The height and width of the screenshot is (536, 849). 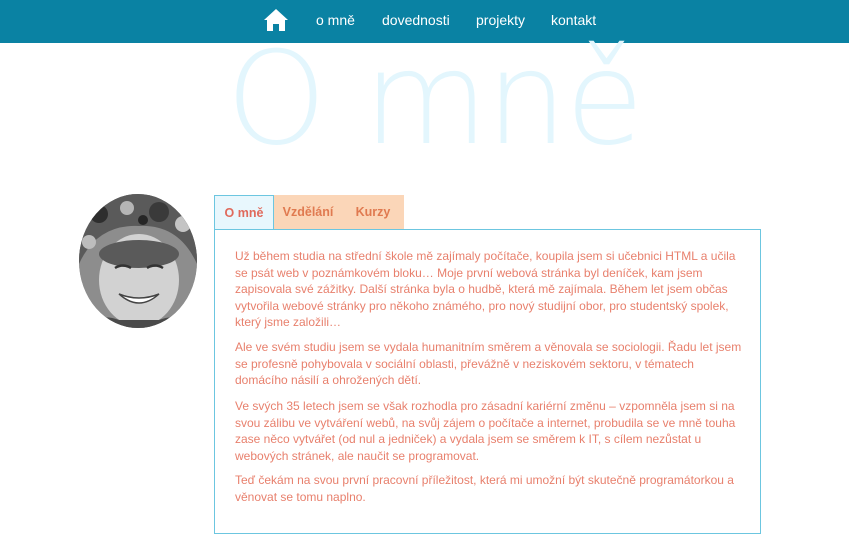 What do you see at coordinates (308, 212) in the screenshot?
I see `tab-vzdelani: Vzdělání` at bounding box center [308, 212].